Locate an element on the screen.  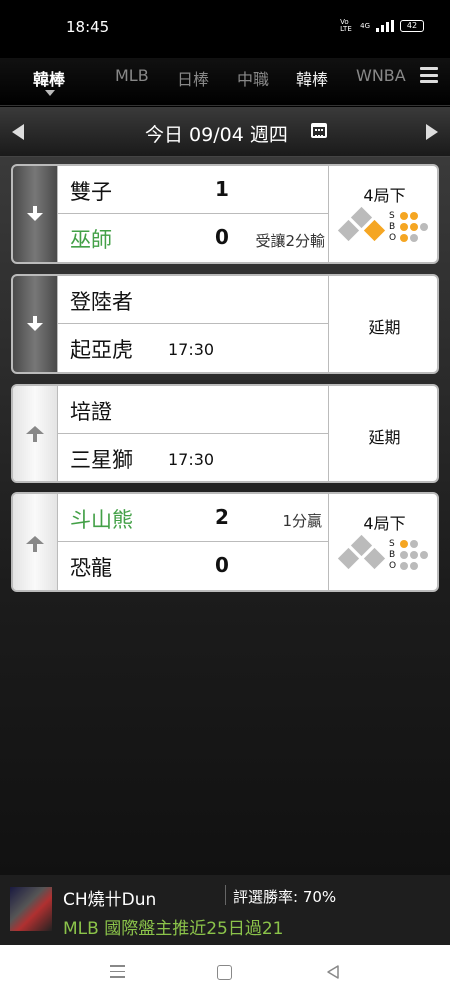
league-tab-bar: 韓棒 MLB 日棒 中職 韓棒 WNBA is located at coordinates (225, 82).